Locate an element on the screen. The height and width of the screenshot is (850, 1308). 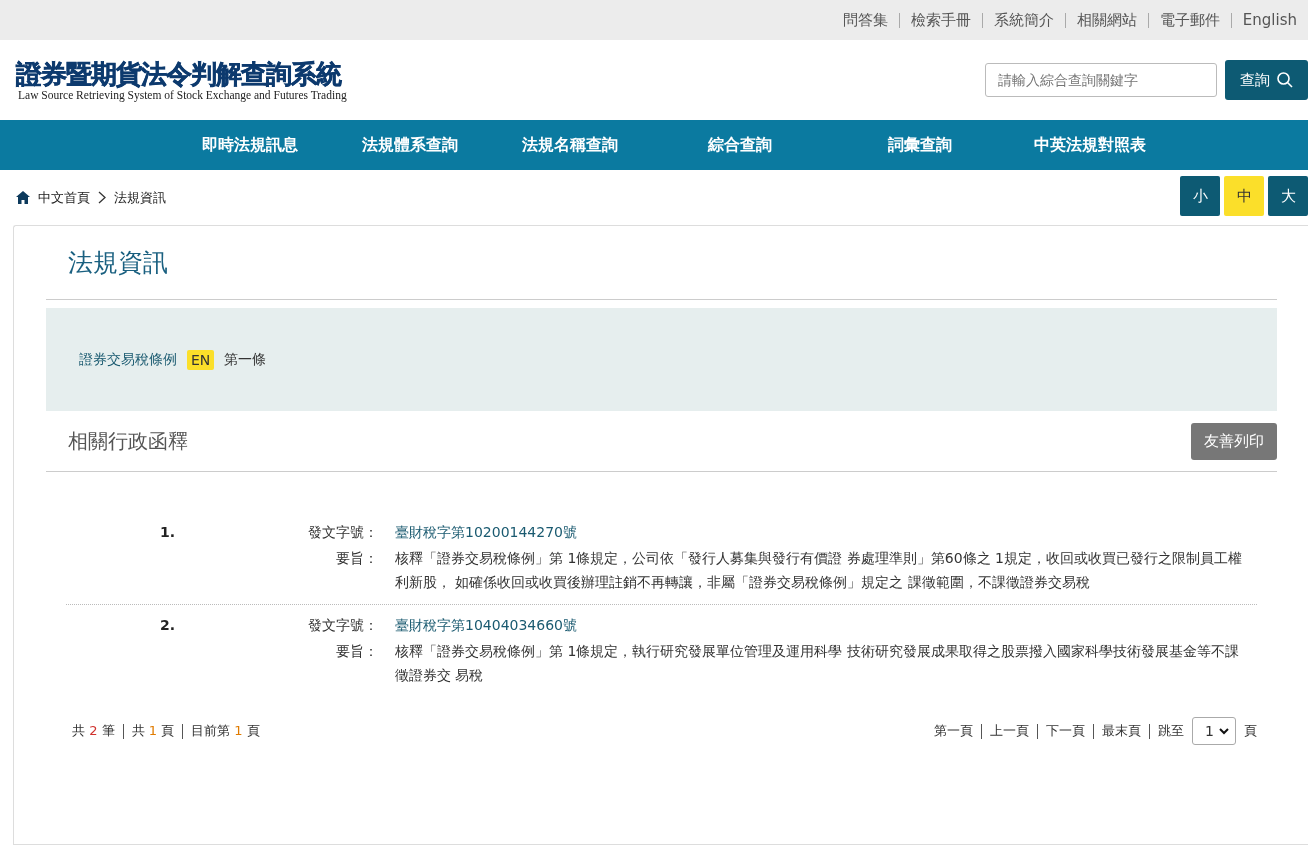
breadcrumb-link: 法規資訊 is located at coordinates (140, 197).